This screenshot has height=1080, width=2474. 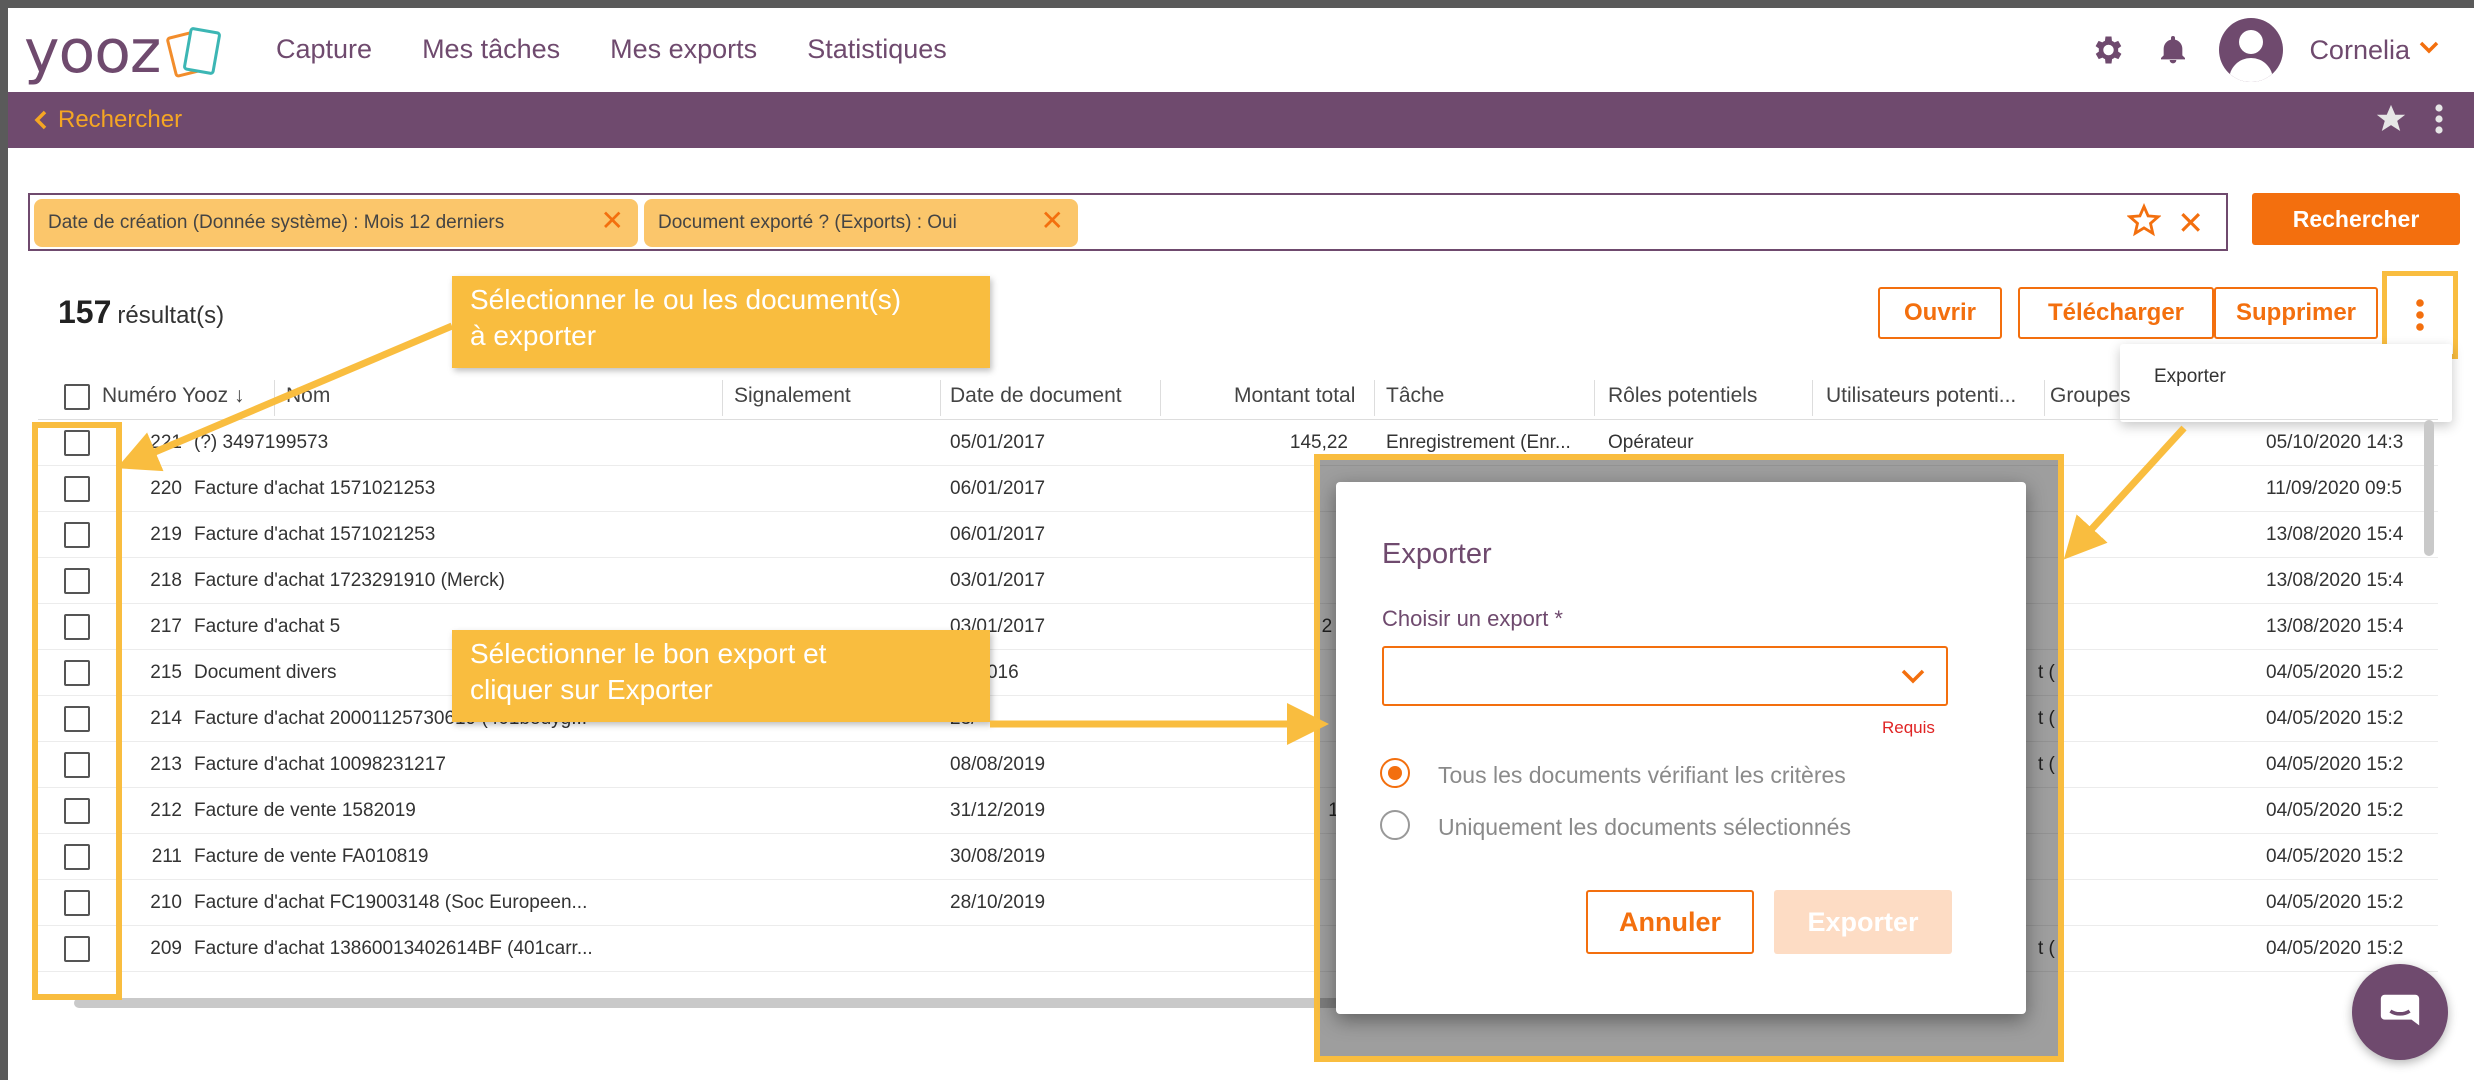 What do you see at coordinates (998, 580) in the screenshot?
I see `cell-date: 03/01/2017` at bounding box center [998, 580].